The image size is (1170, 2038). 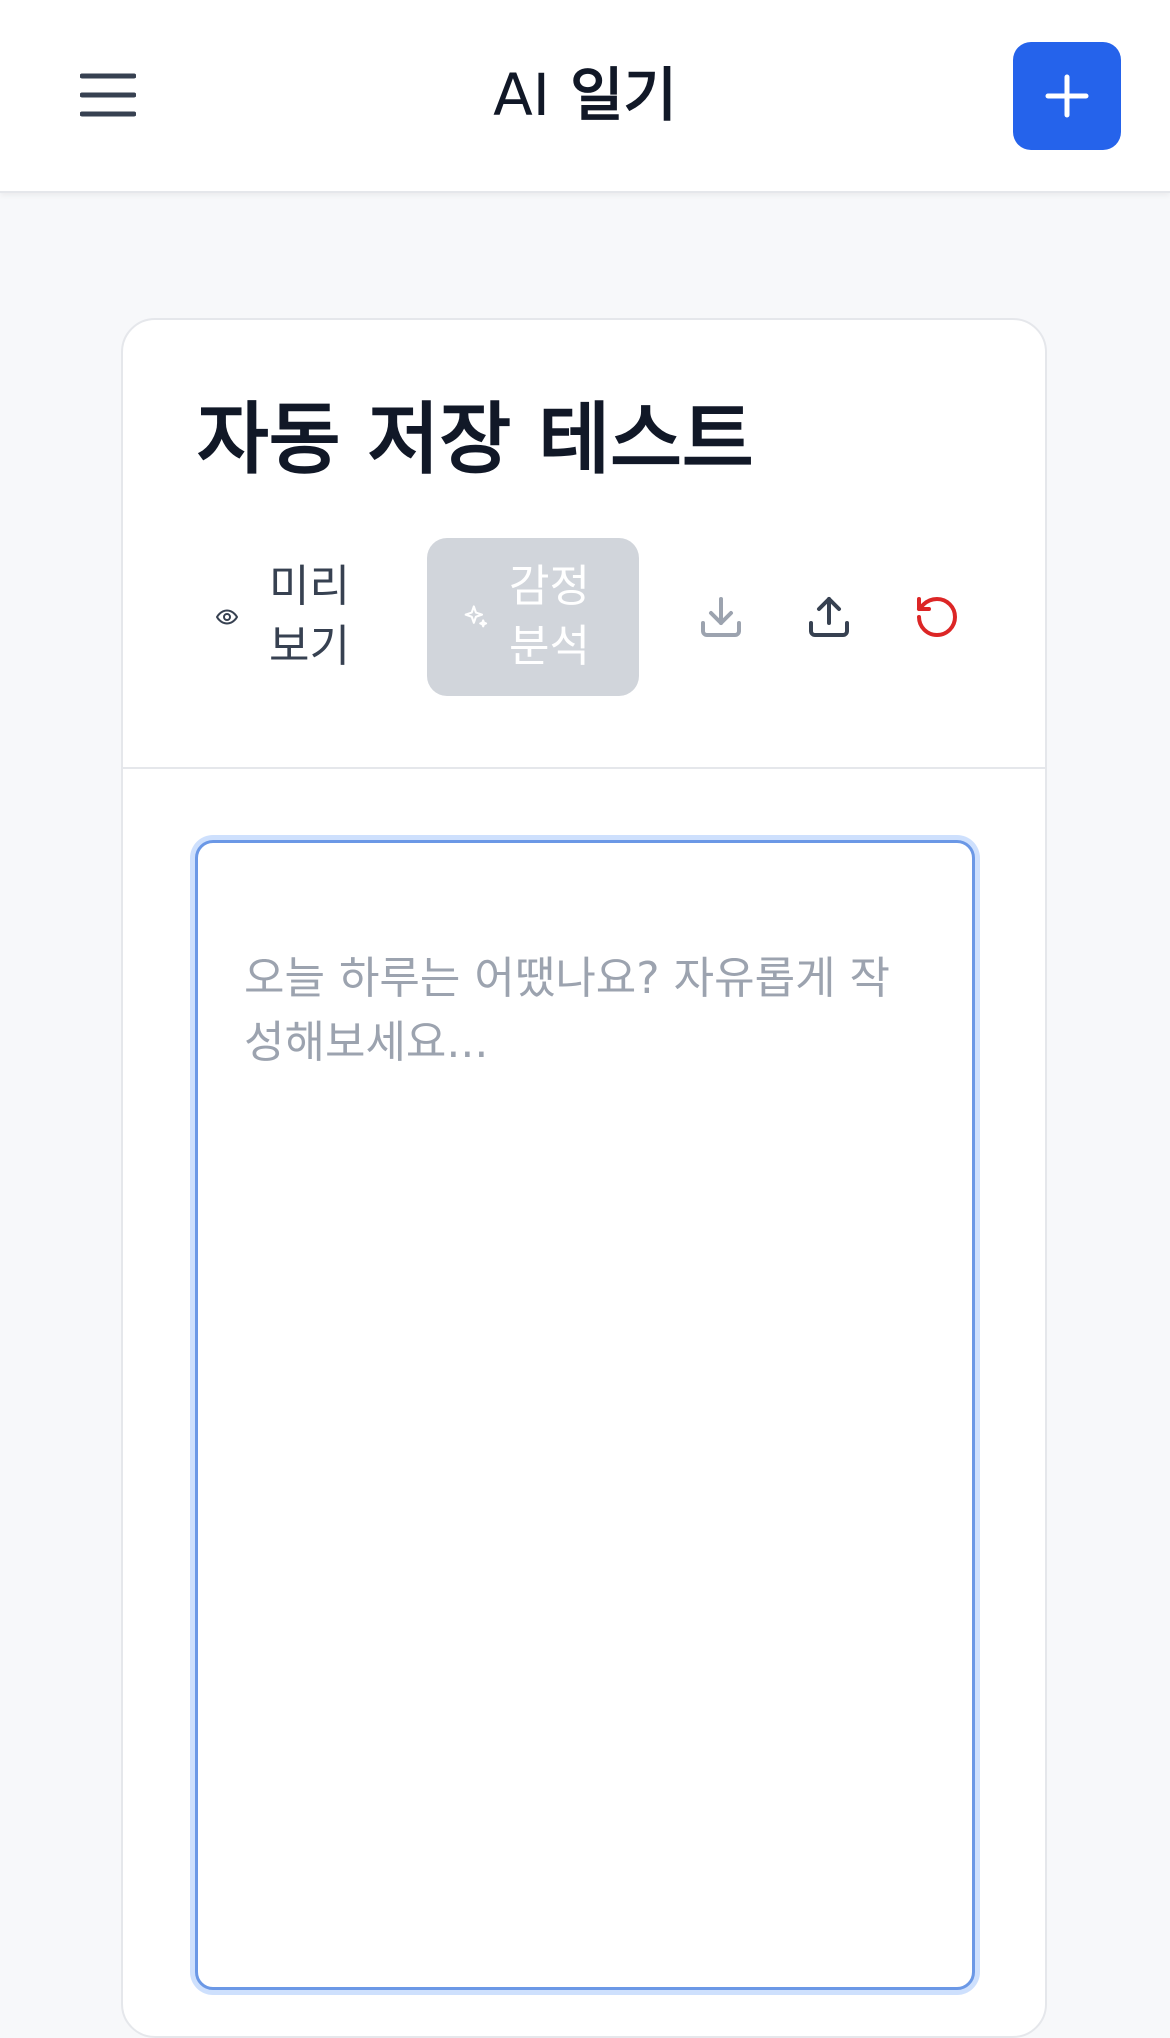 I want to click on menu-button, so click(x=108, y=95).